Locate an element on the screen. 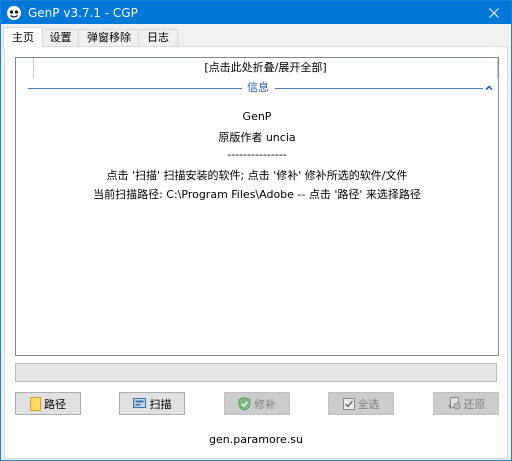 This screenshot has height=461, width=512. restore-button: 还原 is located at coordinates (466, 403).